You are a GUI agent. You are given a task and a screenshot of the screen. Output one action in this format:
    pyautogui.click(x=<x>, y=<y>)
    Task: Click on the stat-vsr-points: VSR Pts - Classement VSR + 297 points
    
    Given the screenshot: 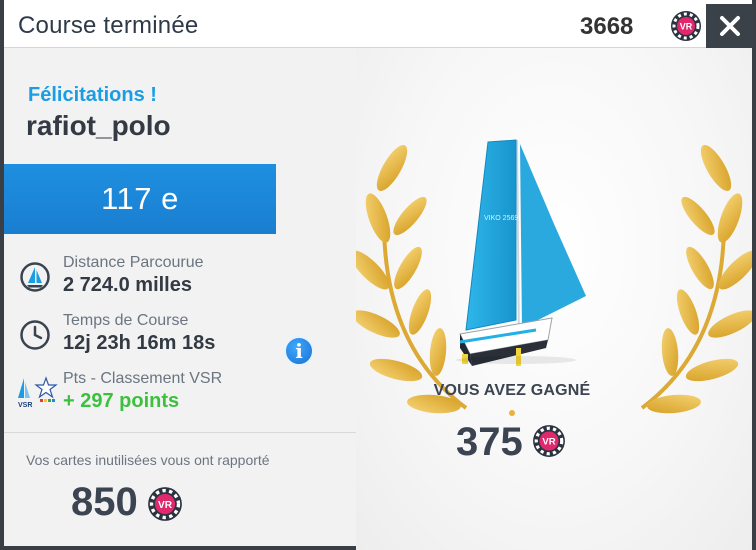 What is the action you would take?
    pyautogui.click(x=180, y=395)
    